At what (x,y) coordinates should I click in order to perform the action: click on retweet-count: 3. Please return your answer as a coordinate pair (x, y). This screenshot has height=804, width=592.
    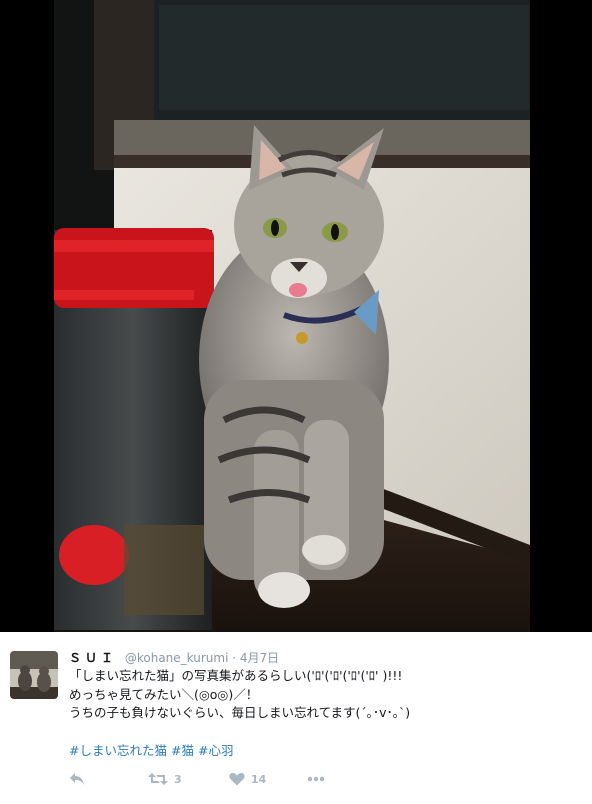
    Looking at the image, I should click on (178, 779).